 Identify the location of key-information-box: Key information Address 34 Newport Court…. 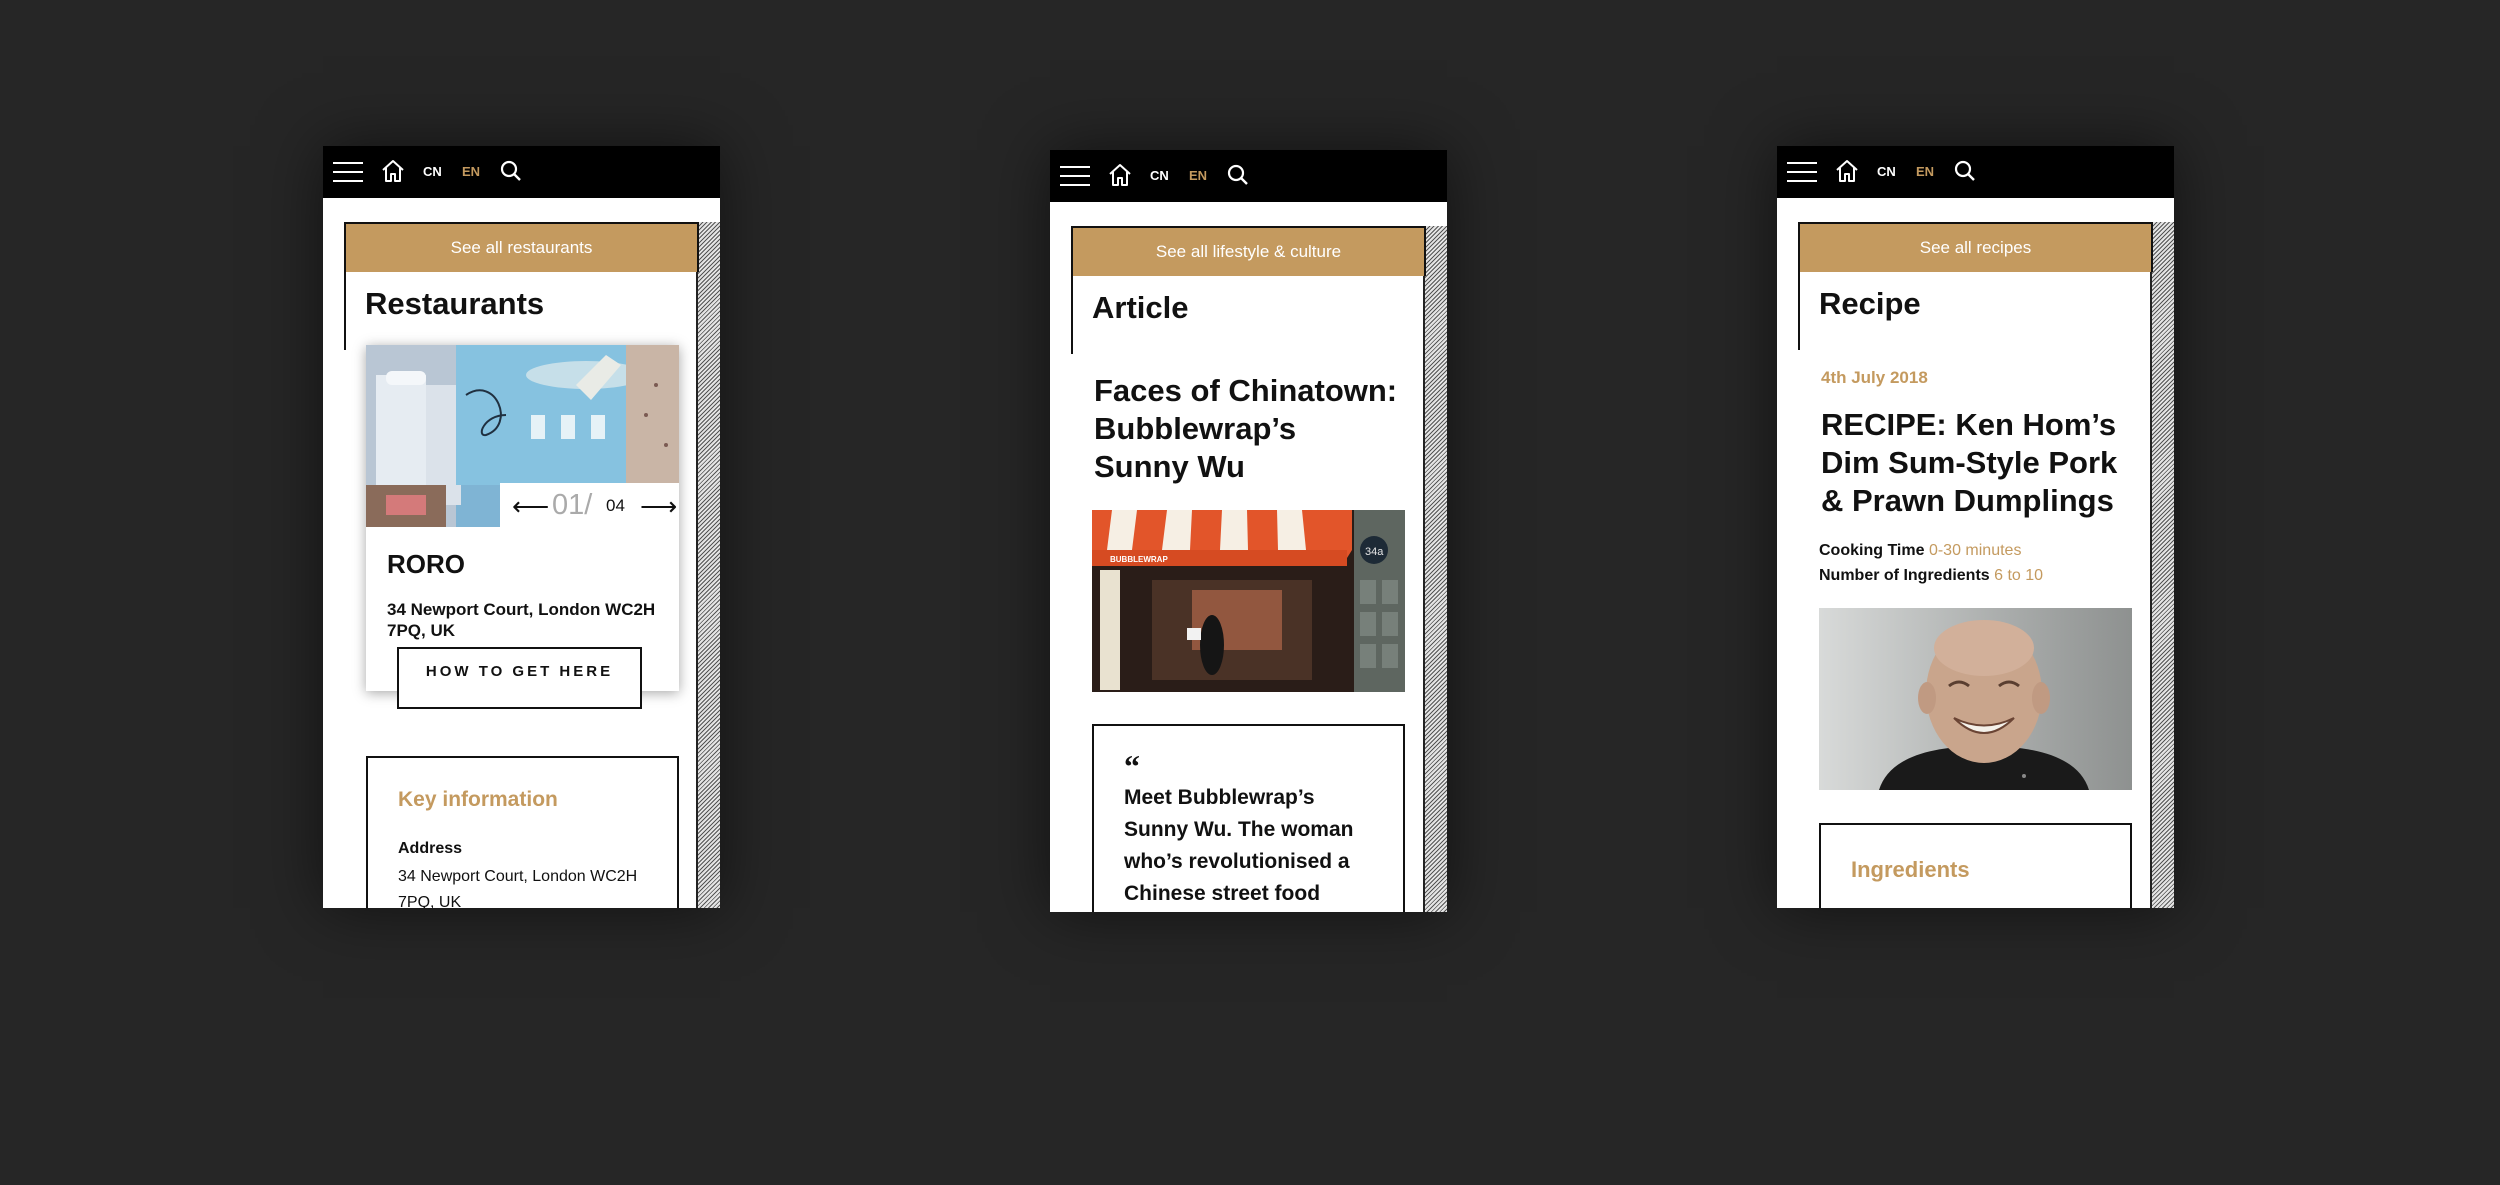
(522, 832).